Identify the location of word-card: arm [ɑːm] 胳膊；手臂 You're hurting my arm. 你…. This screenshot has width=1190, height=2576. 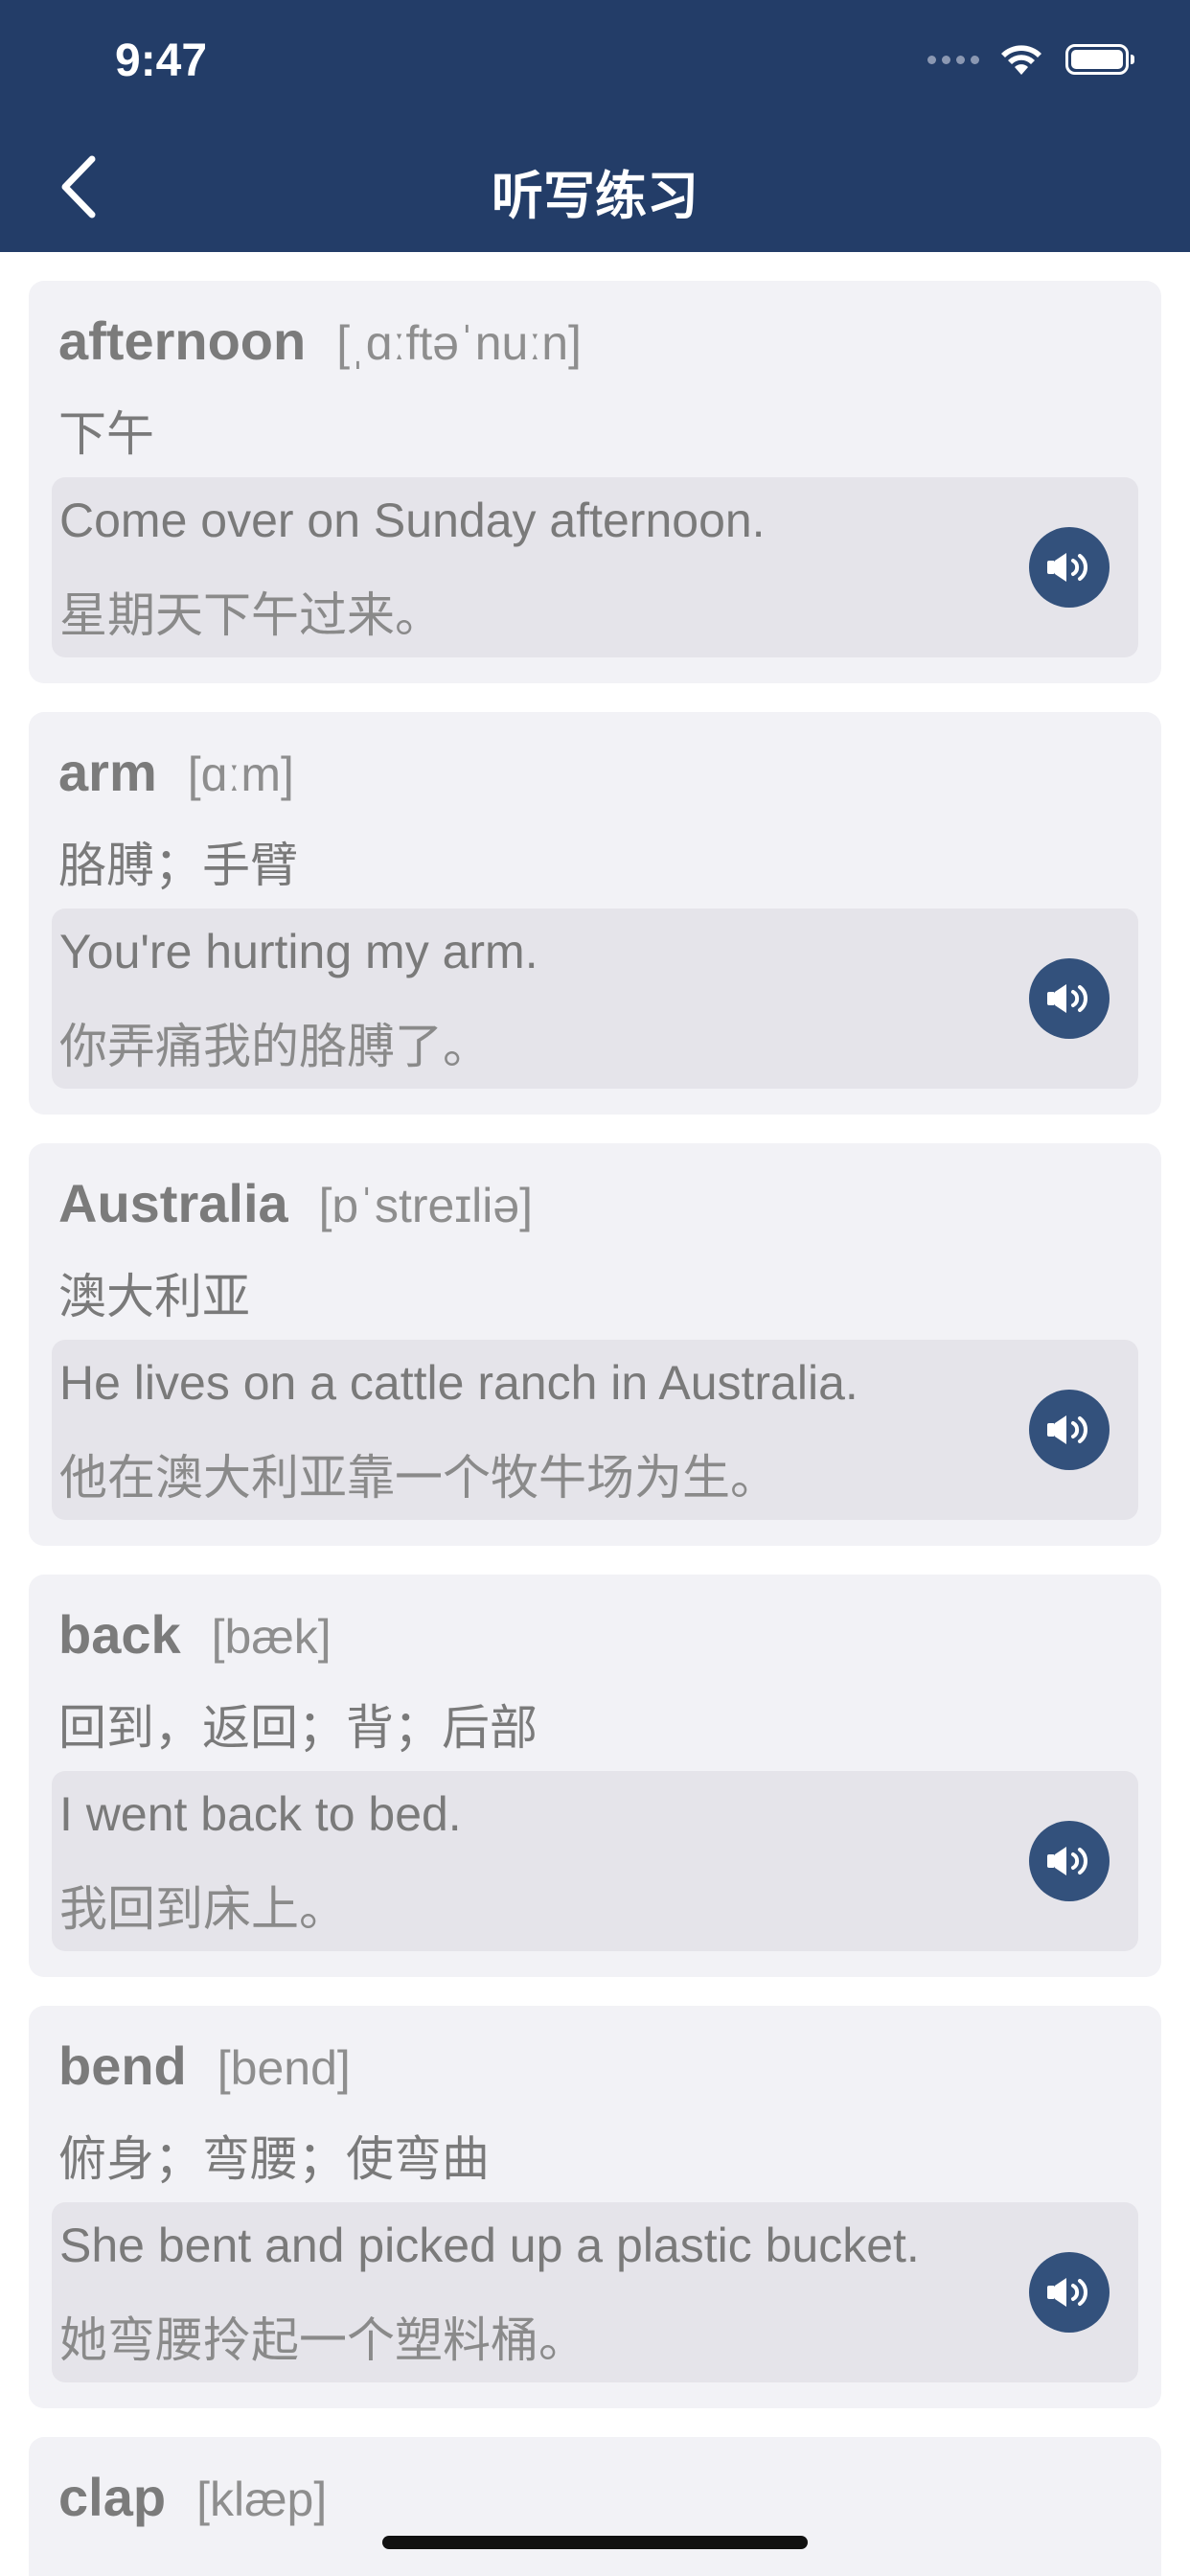
(595, 913).